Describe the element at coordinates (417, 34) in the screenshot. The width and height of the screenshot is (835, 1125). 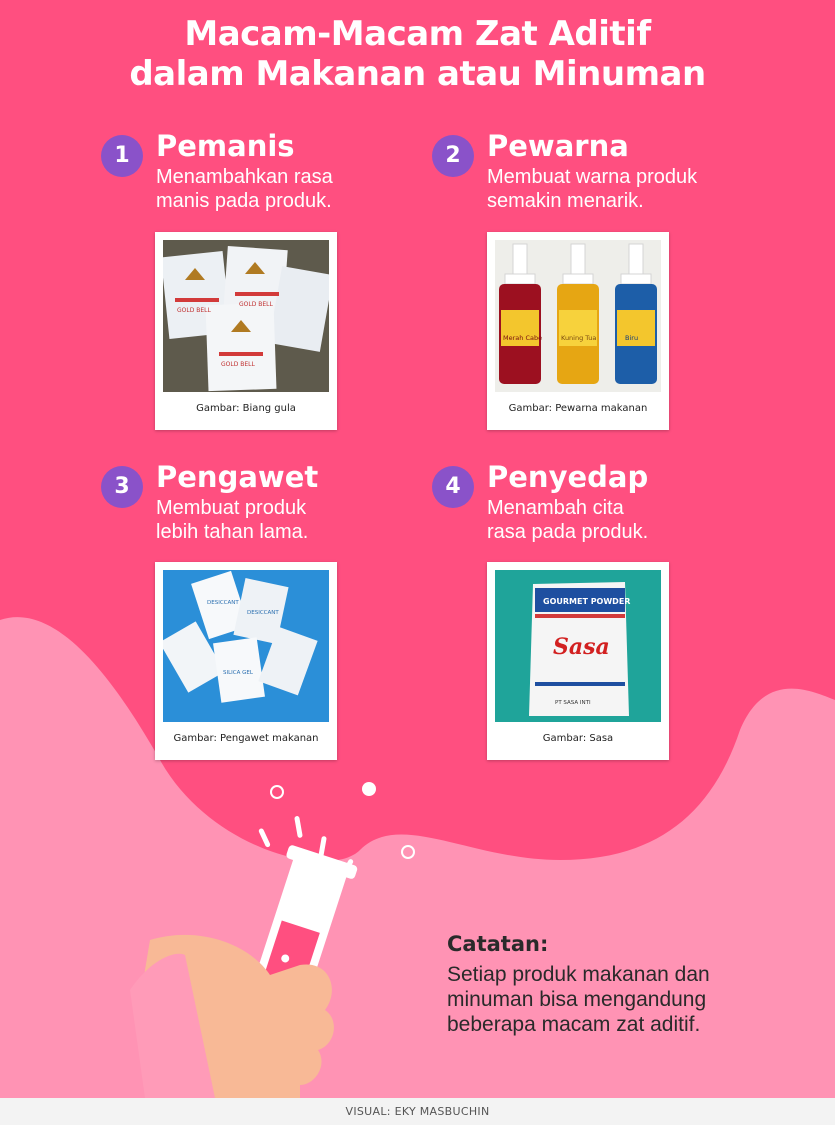
I see `page-title-line-1: Macam-Macam Zat Aditif` at that location.